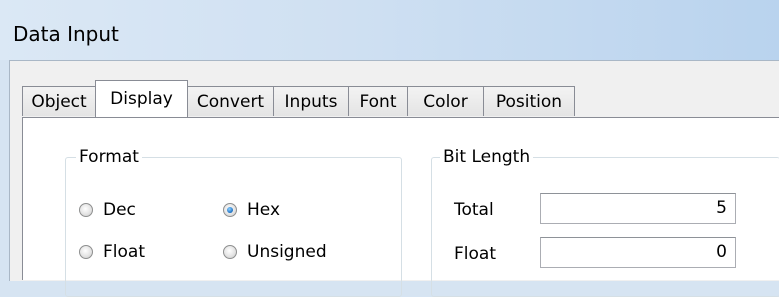  I want to click on radio-float: Float, so click(112, 252).